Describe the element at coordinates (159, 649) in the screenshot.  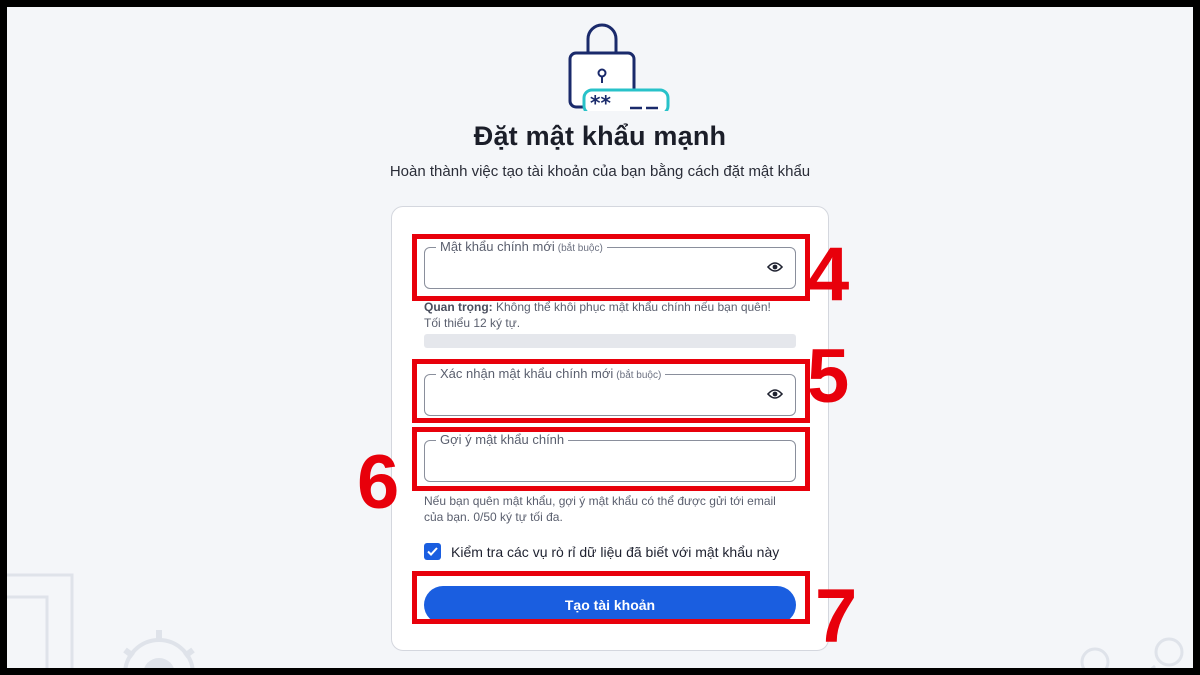
I see `gear-icon` at that location.